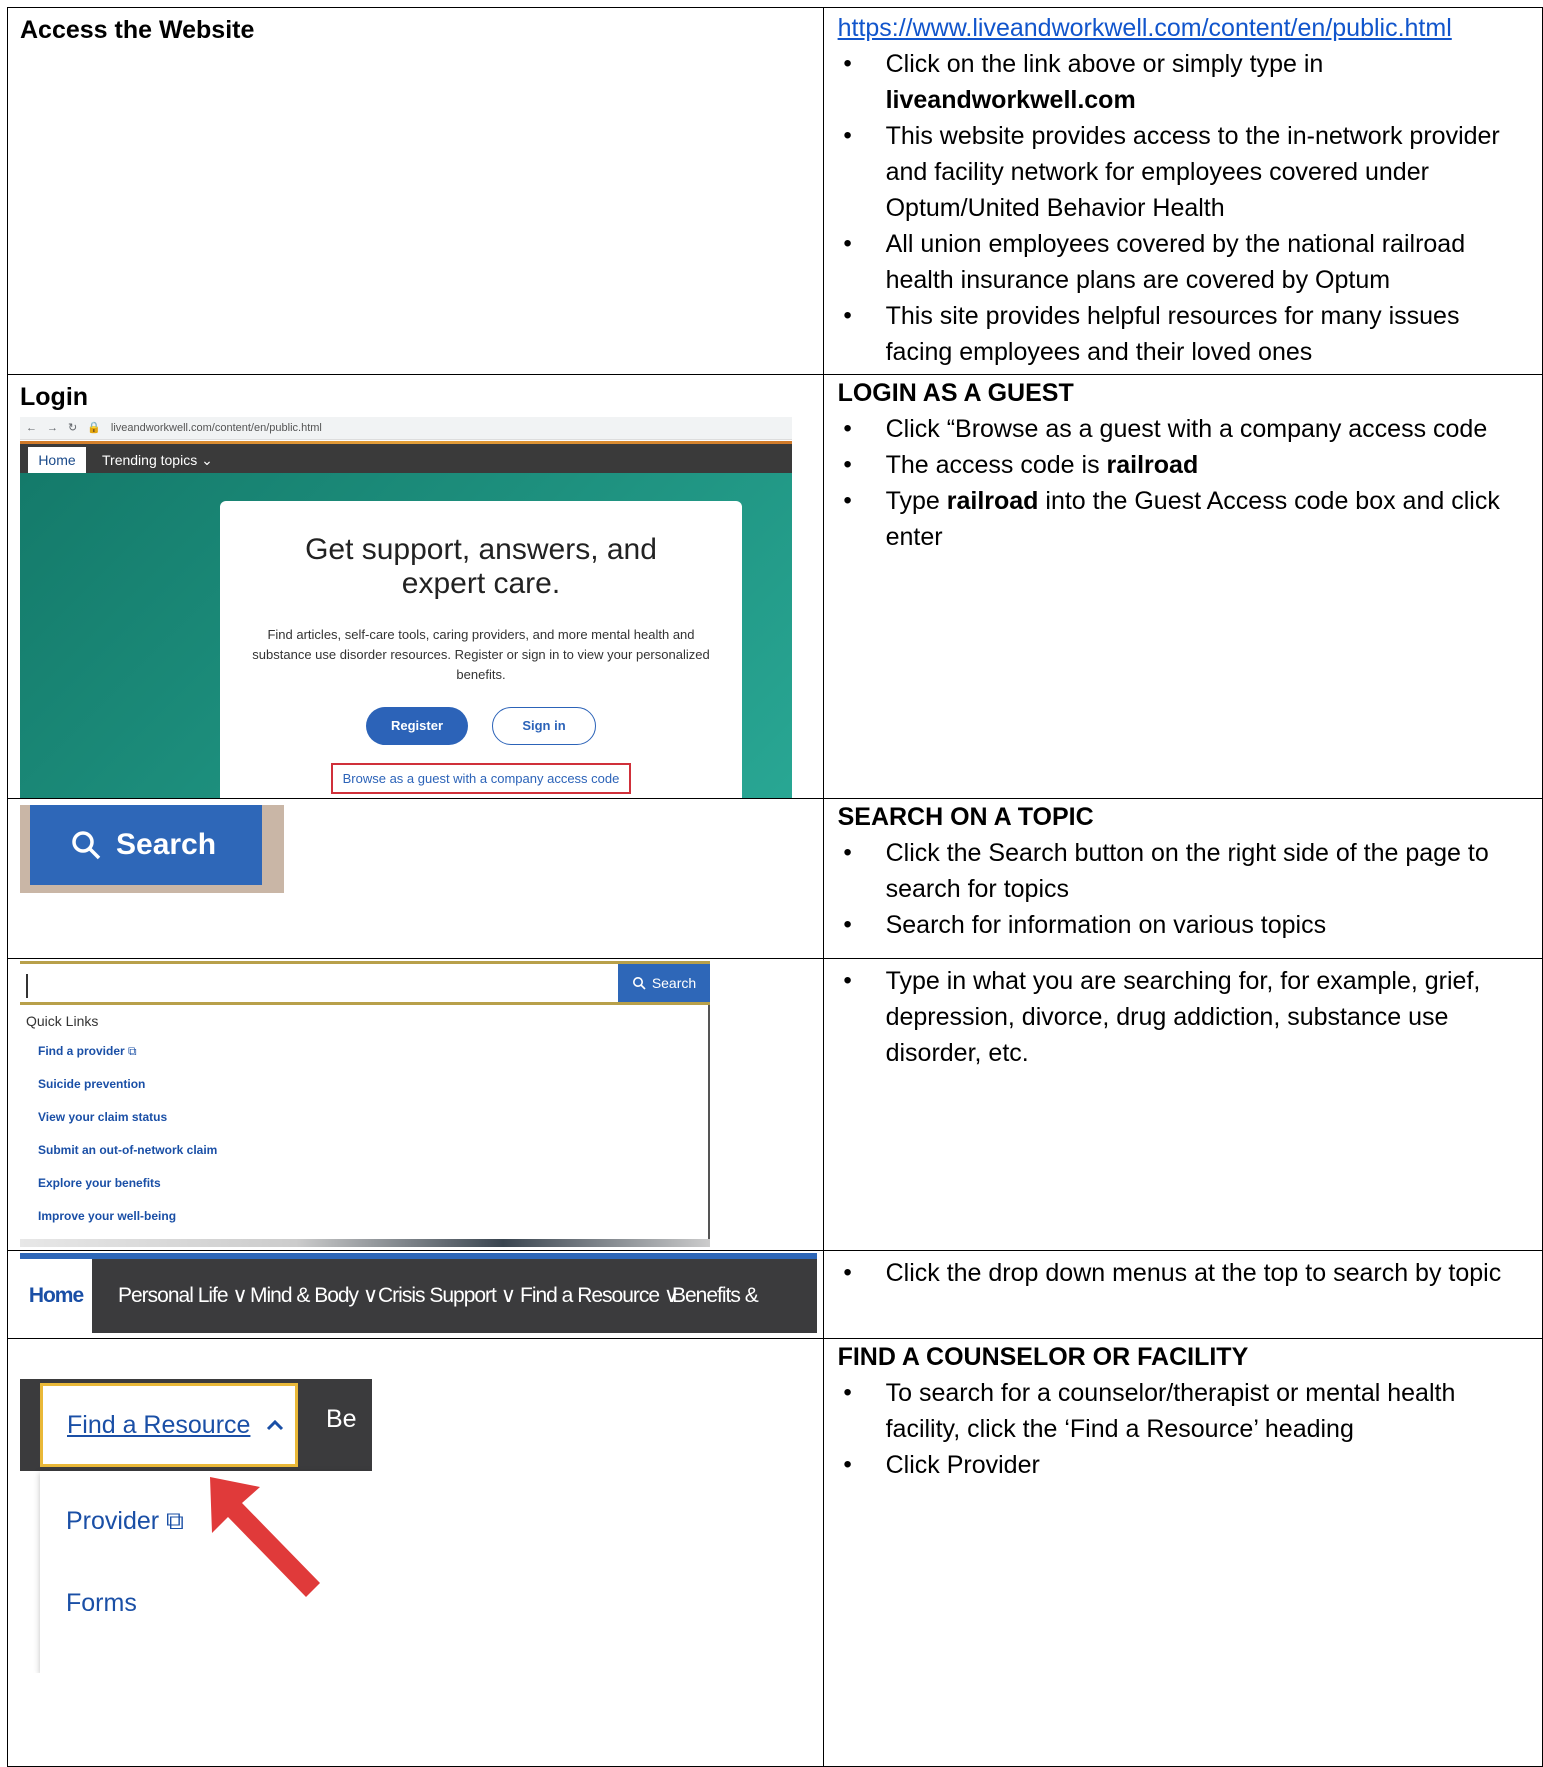  Describe the element at coordinates (417, 726) in the screenshot. I see `register-button: Register` at that location.